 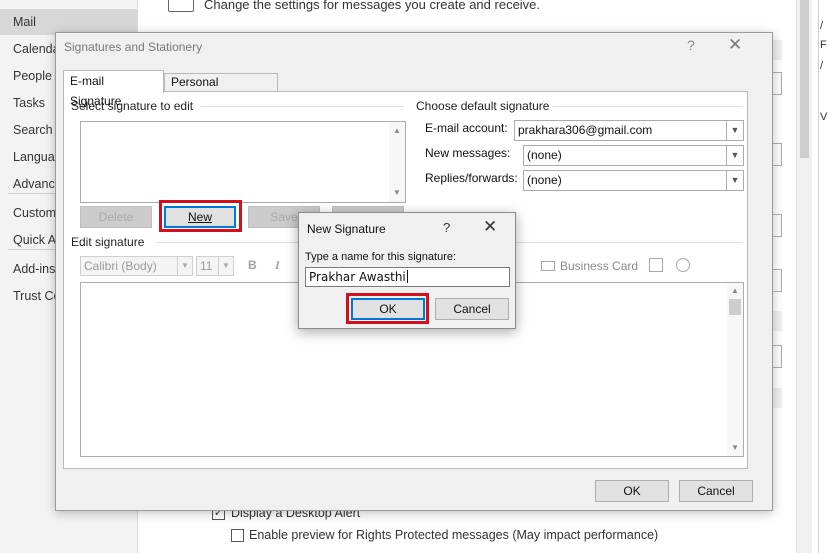 What do you see at coordinates (113, 89) in the screenshot?
I see `tab-email-signature: E-mail Signature` at bounding box center [113, 89].